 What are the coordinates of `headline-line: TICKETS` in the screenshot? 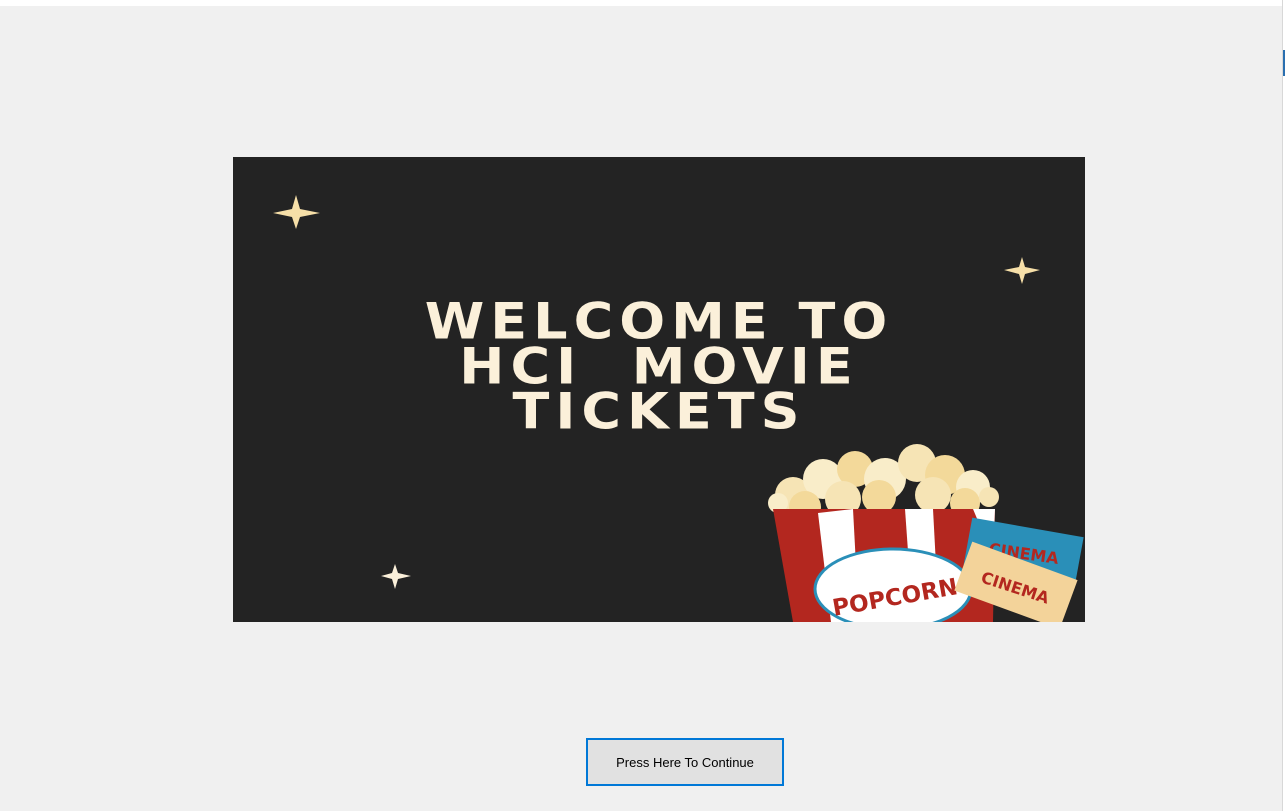 It's located at (659, 411).